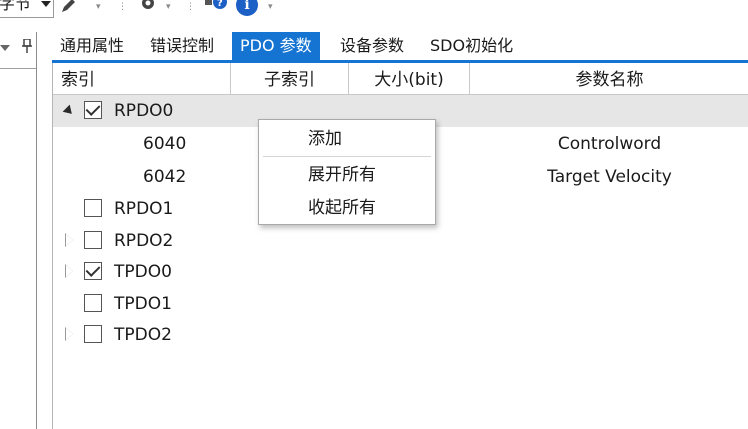  I want to click on column-header-subindex: 子索引, so click(290, 79).